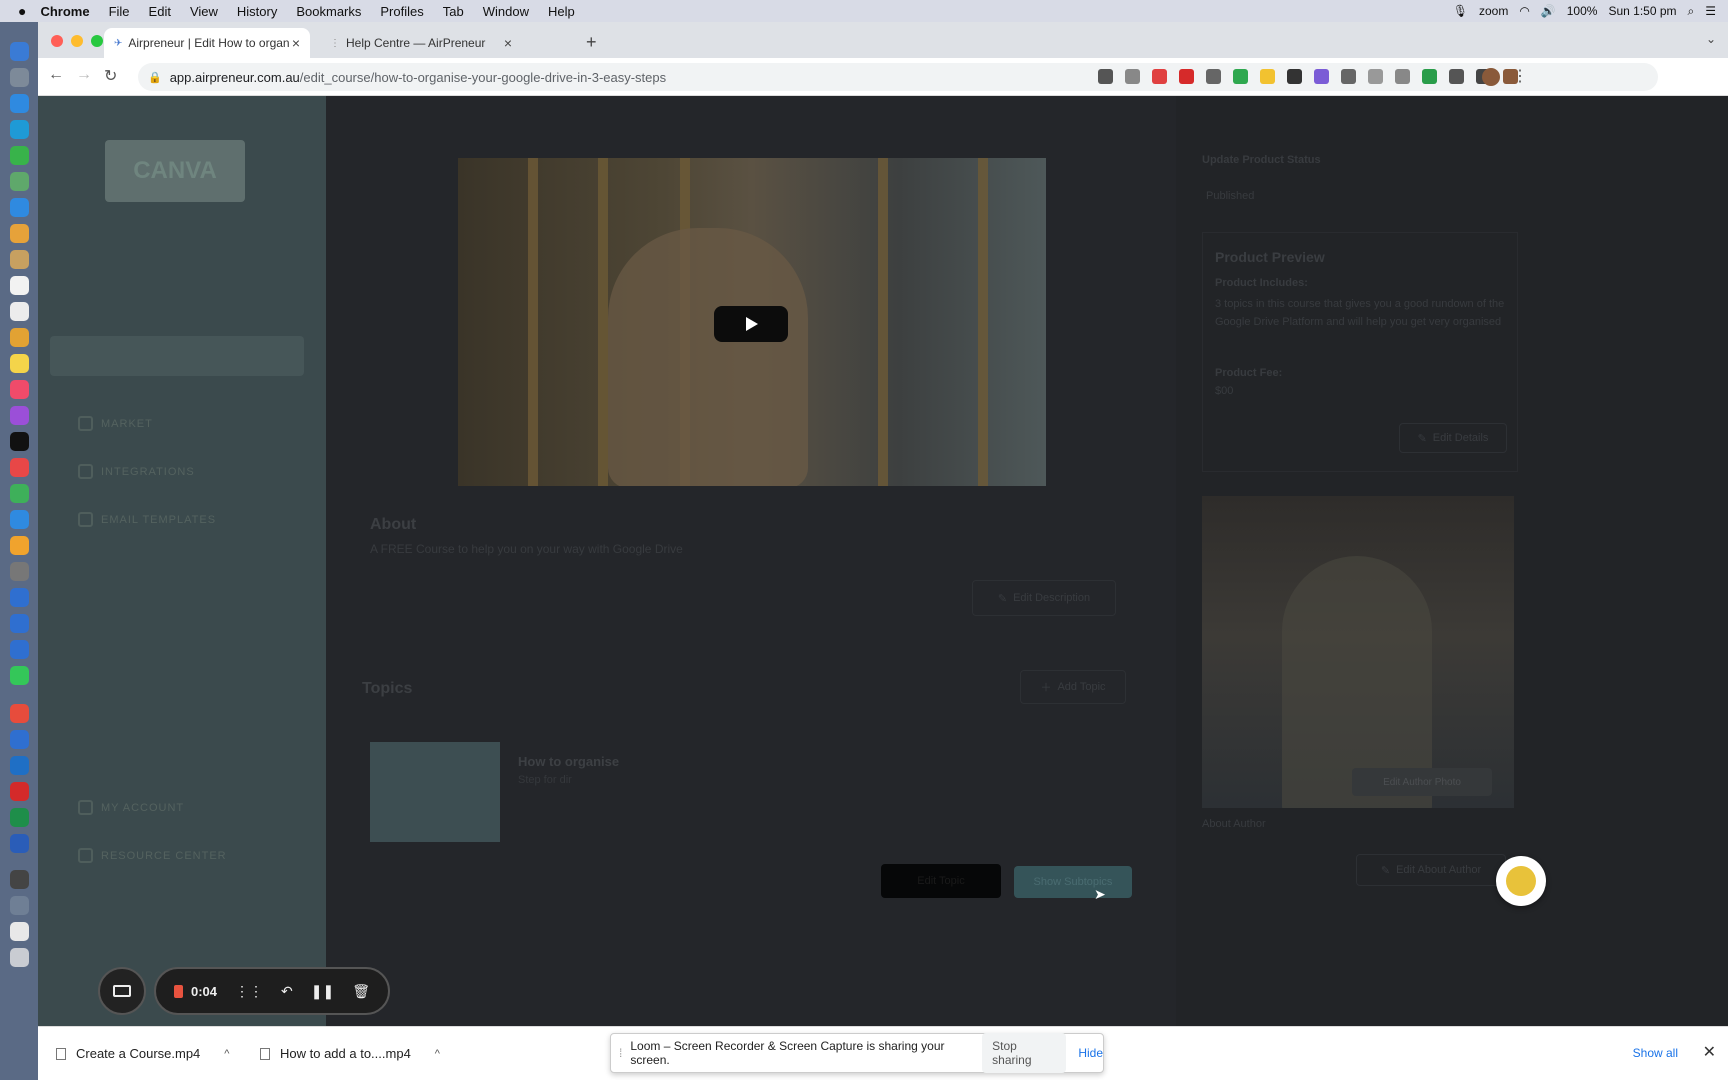  What do you see at coordinates (1491, 77) in the screenshot?
I see `profile-avatar` at bounding box center [1491, 77].